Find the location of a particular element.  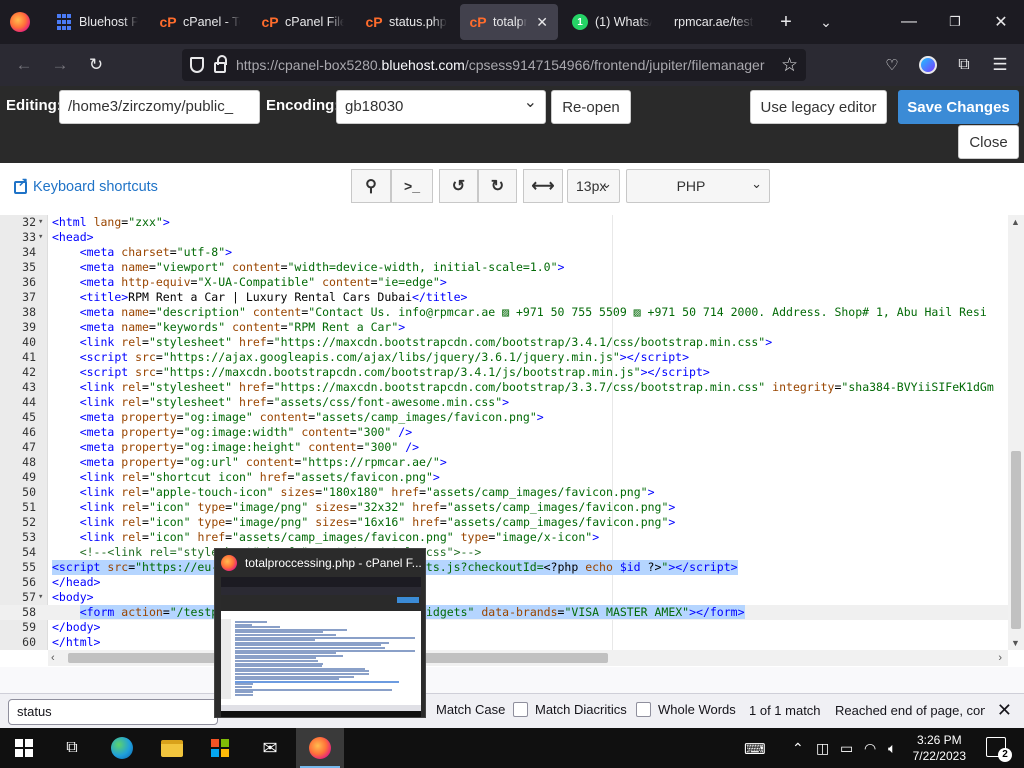

redo-button: ↻ is located at coordinates (497, 186).